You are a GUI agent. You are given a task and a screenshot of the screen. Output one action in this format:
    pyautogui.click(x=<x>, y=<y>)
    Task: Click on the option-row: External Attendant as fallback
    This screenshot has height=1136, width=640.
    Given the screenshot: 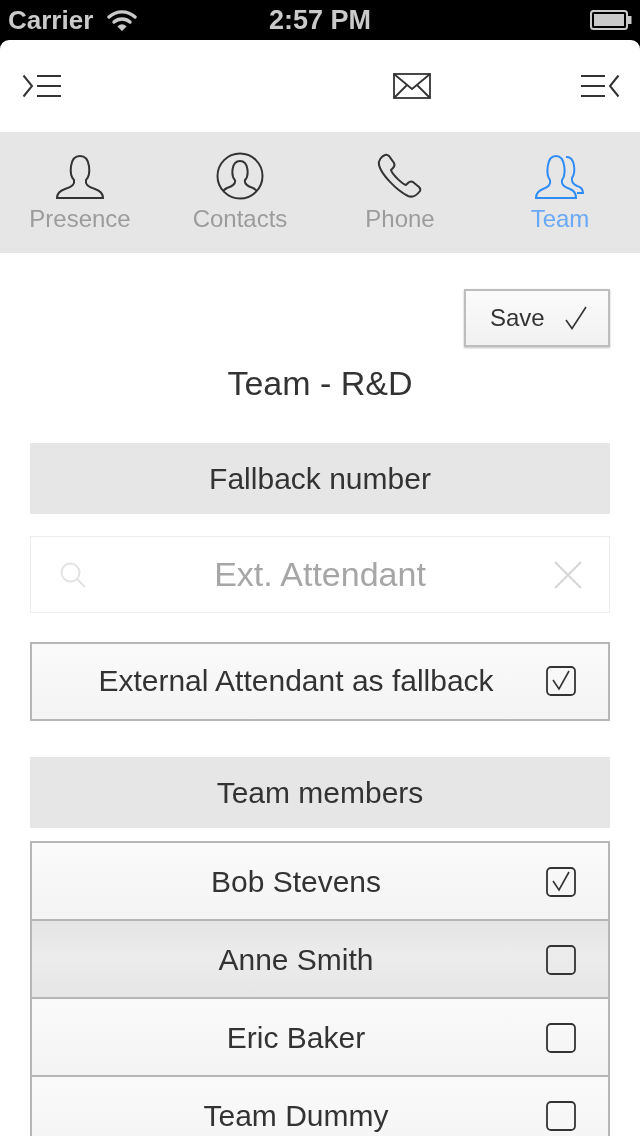 What is the action you would take?
    pyautogui.click(x=320, y=681)
    